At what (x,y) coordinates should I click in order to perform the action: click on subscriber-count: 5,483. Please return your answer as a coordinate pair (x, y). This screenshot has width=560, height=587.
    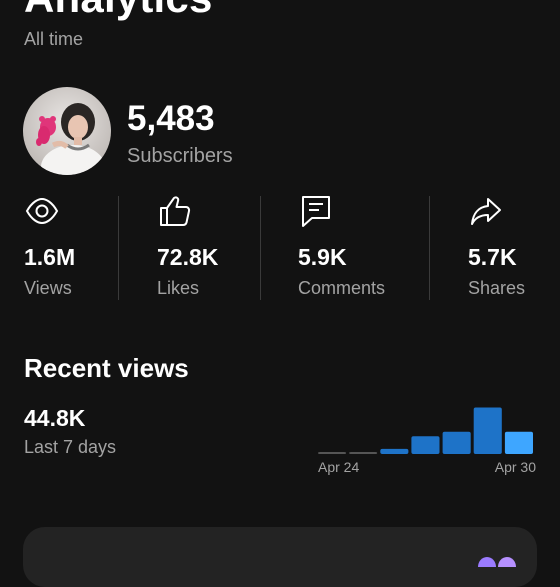
    Looking at the image, I should click on (171, 118).